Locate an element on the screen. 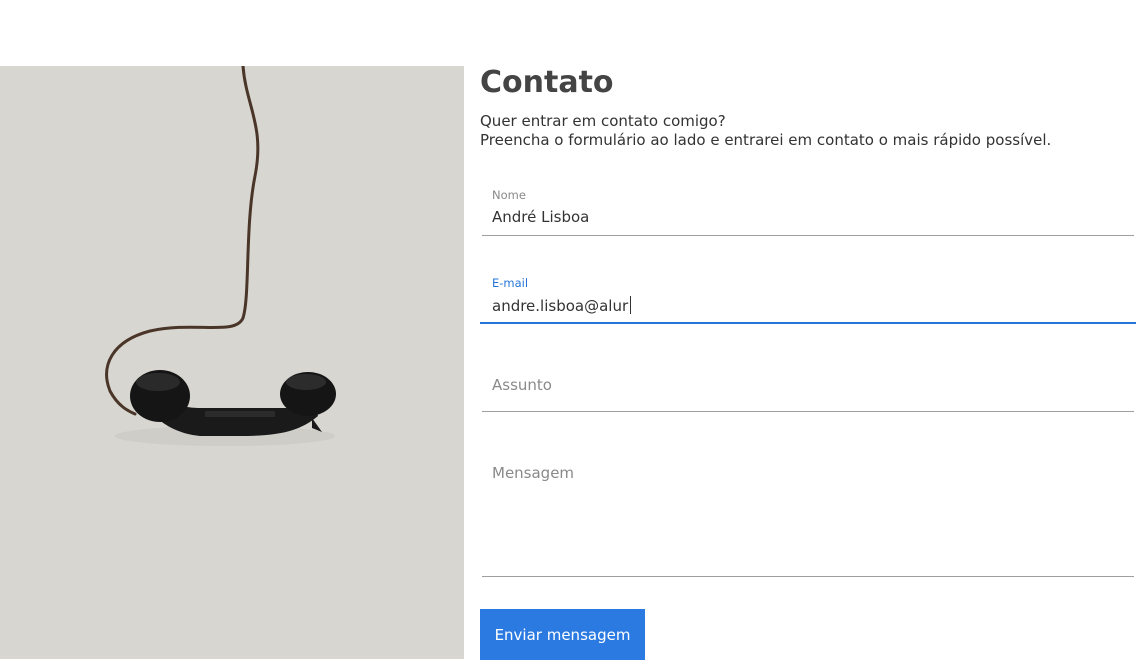 This screenshot has height=660, width=1136. email-field-value-wrapper: andre.lisboa@alur is located at coordinates (562, 305).